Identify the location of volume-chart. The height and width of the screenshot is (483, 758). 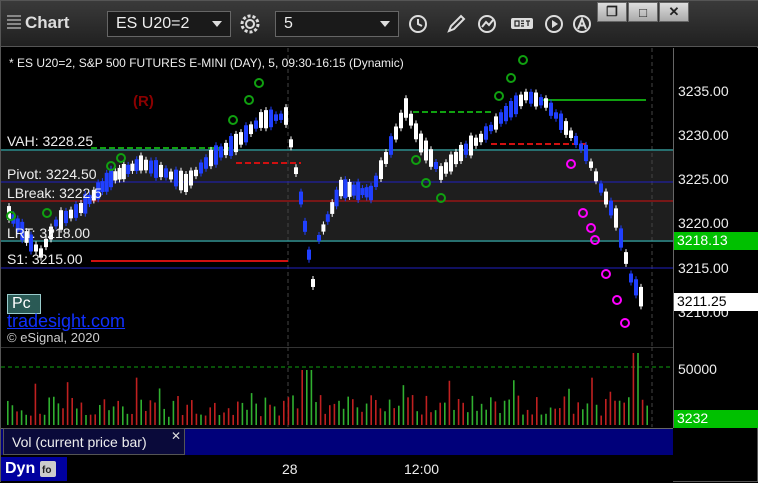
(337, 387).